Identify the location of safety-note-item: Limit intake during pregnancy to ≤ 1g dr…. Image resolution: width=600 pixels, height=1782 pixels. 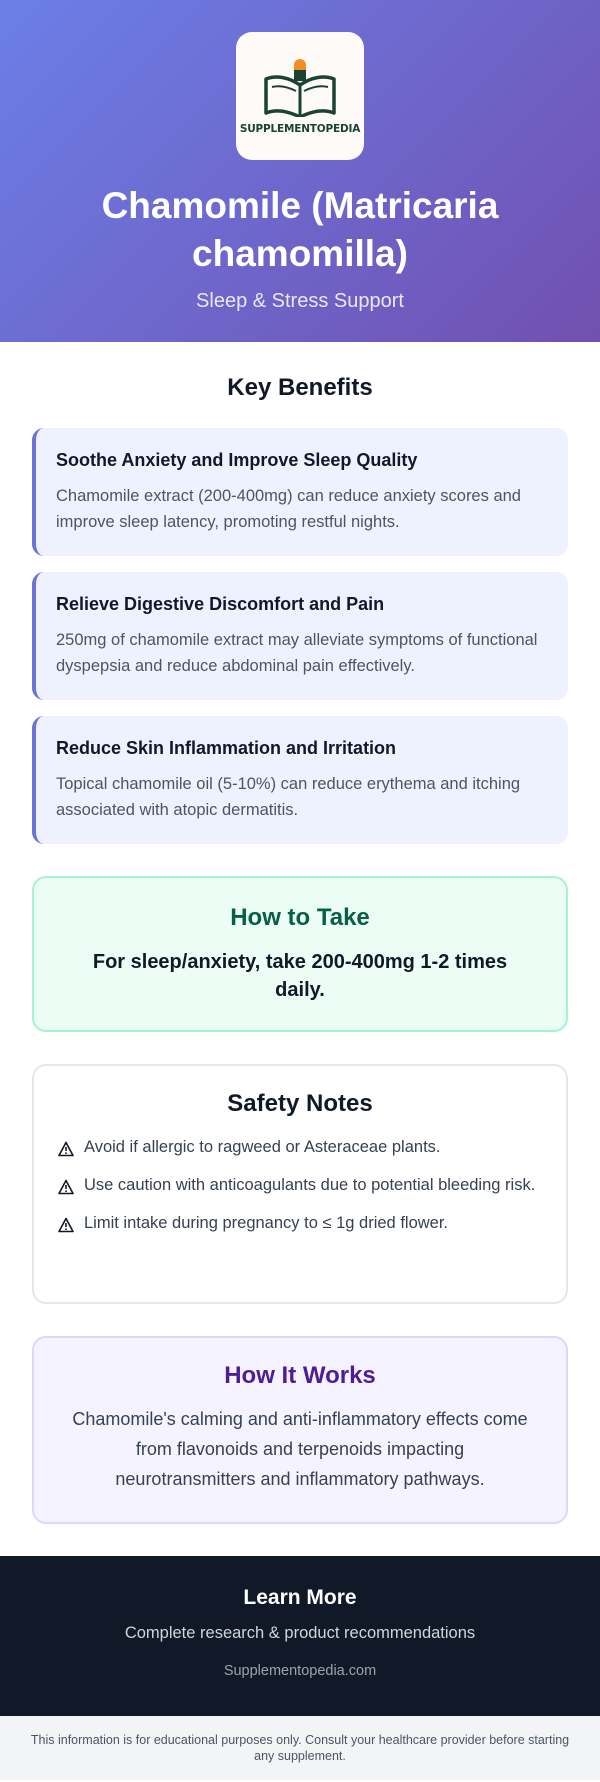
(300, 1223).